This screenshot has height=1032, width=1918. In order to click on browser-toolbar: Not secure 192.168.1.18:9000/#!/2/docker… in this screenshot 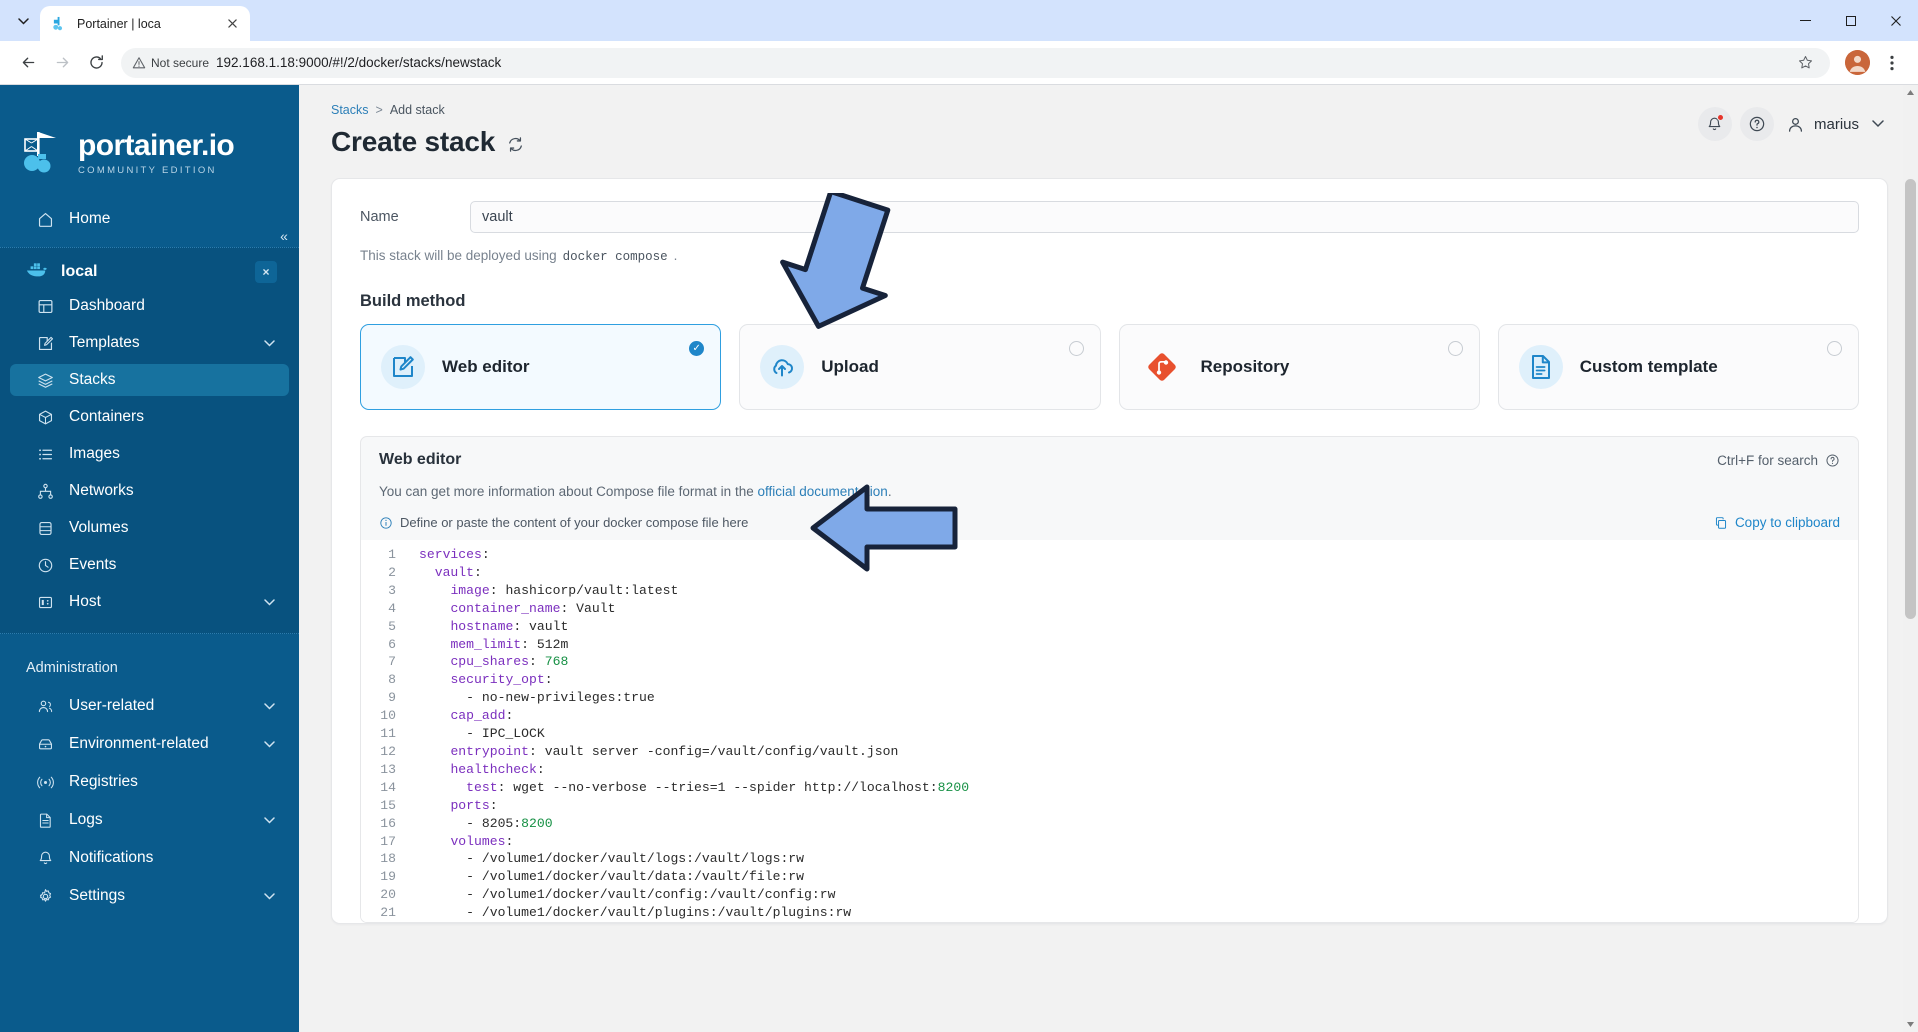, I will do `click(959, 63)`.